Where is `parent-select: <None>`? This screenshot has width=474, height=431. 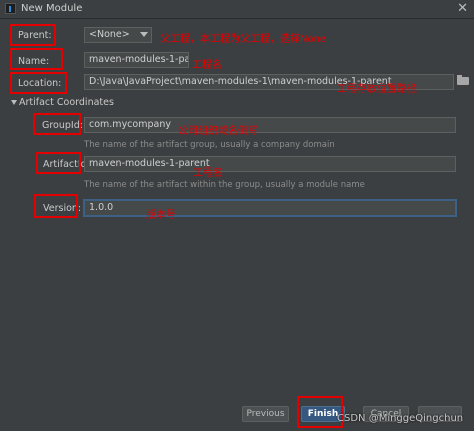
parent-select: <None> is located at coordinates (118, 35).